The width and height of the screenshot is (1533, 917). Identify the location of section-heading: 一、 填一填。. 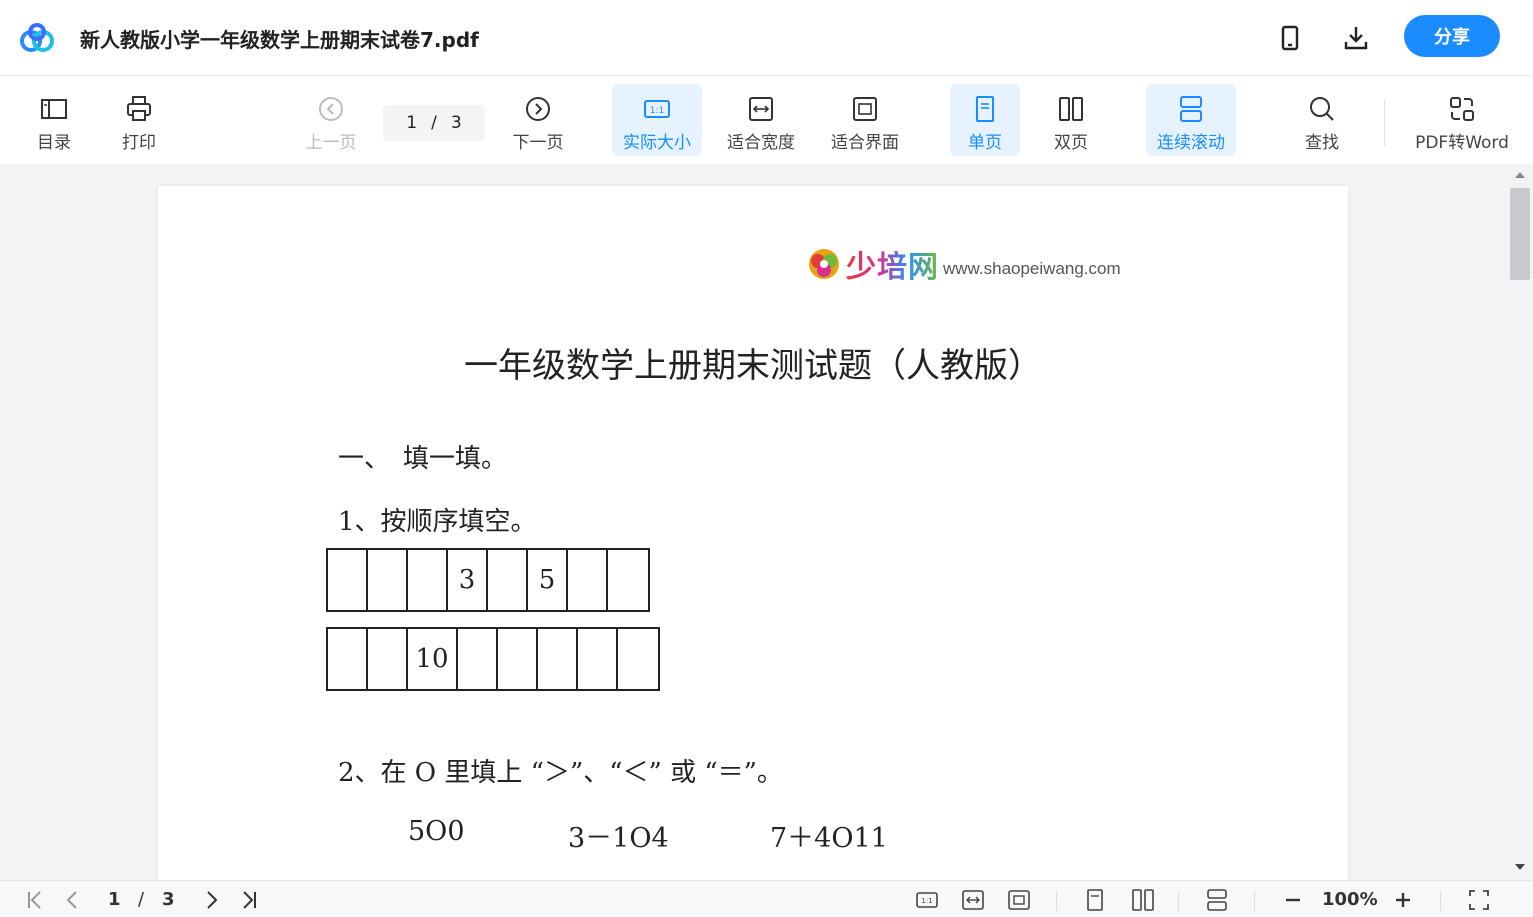
(423, 459).